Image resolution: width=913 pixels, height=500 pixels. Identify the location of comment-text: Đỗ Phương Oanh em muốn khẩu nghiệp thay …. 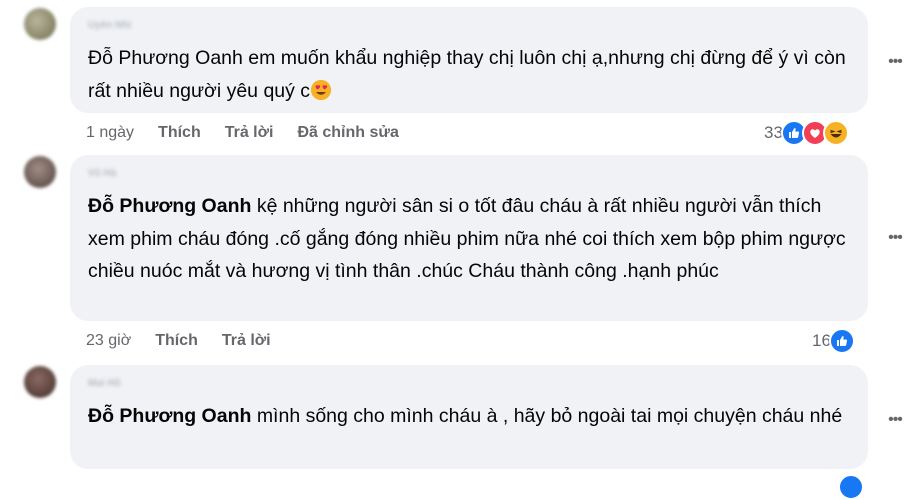
(469, 74).